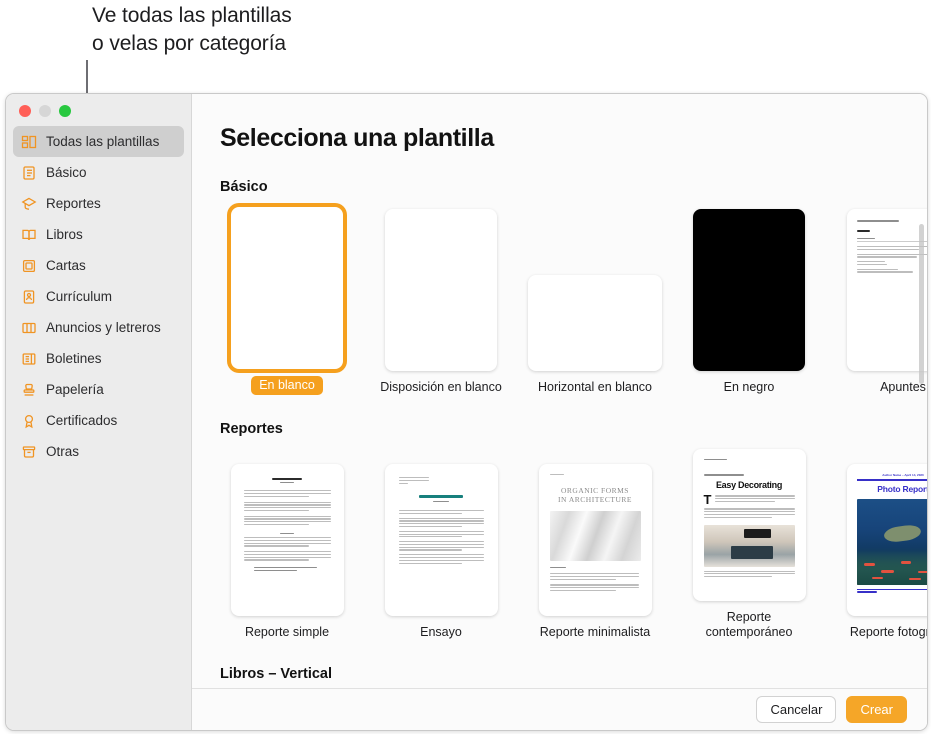  Describe the element at coordinates (595, 632) in the screenshot. I see `template-label: Reporte minimalista` at that location.